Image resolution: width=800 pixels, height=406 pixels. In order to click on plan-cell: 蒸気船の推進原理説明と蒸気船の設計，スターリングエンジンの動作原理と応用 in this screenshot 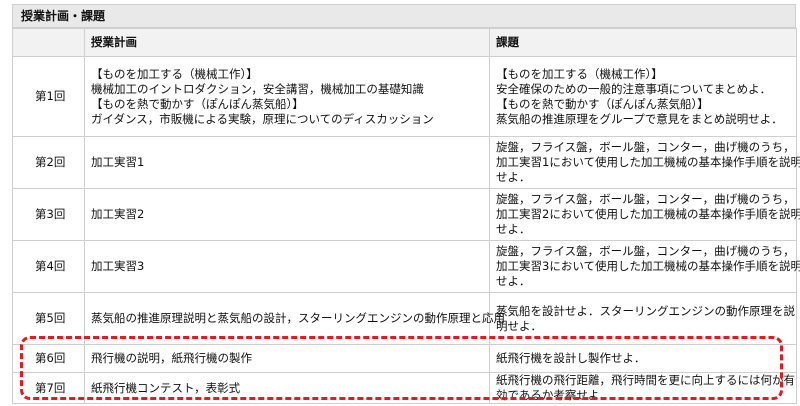, I will do `click(294, 318)`.